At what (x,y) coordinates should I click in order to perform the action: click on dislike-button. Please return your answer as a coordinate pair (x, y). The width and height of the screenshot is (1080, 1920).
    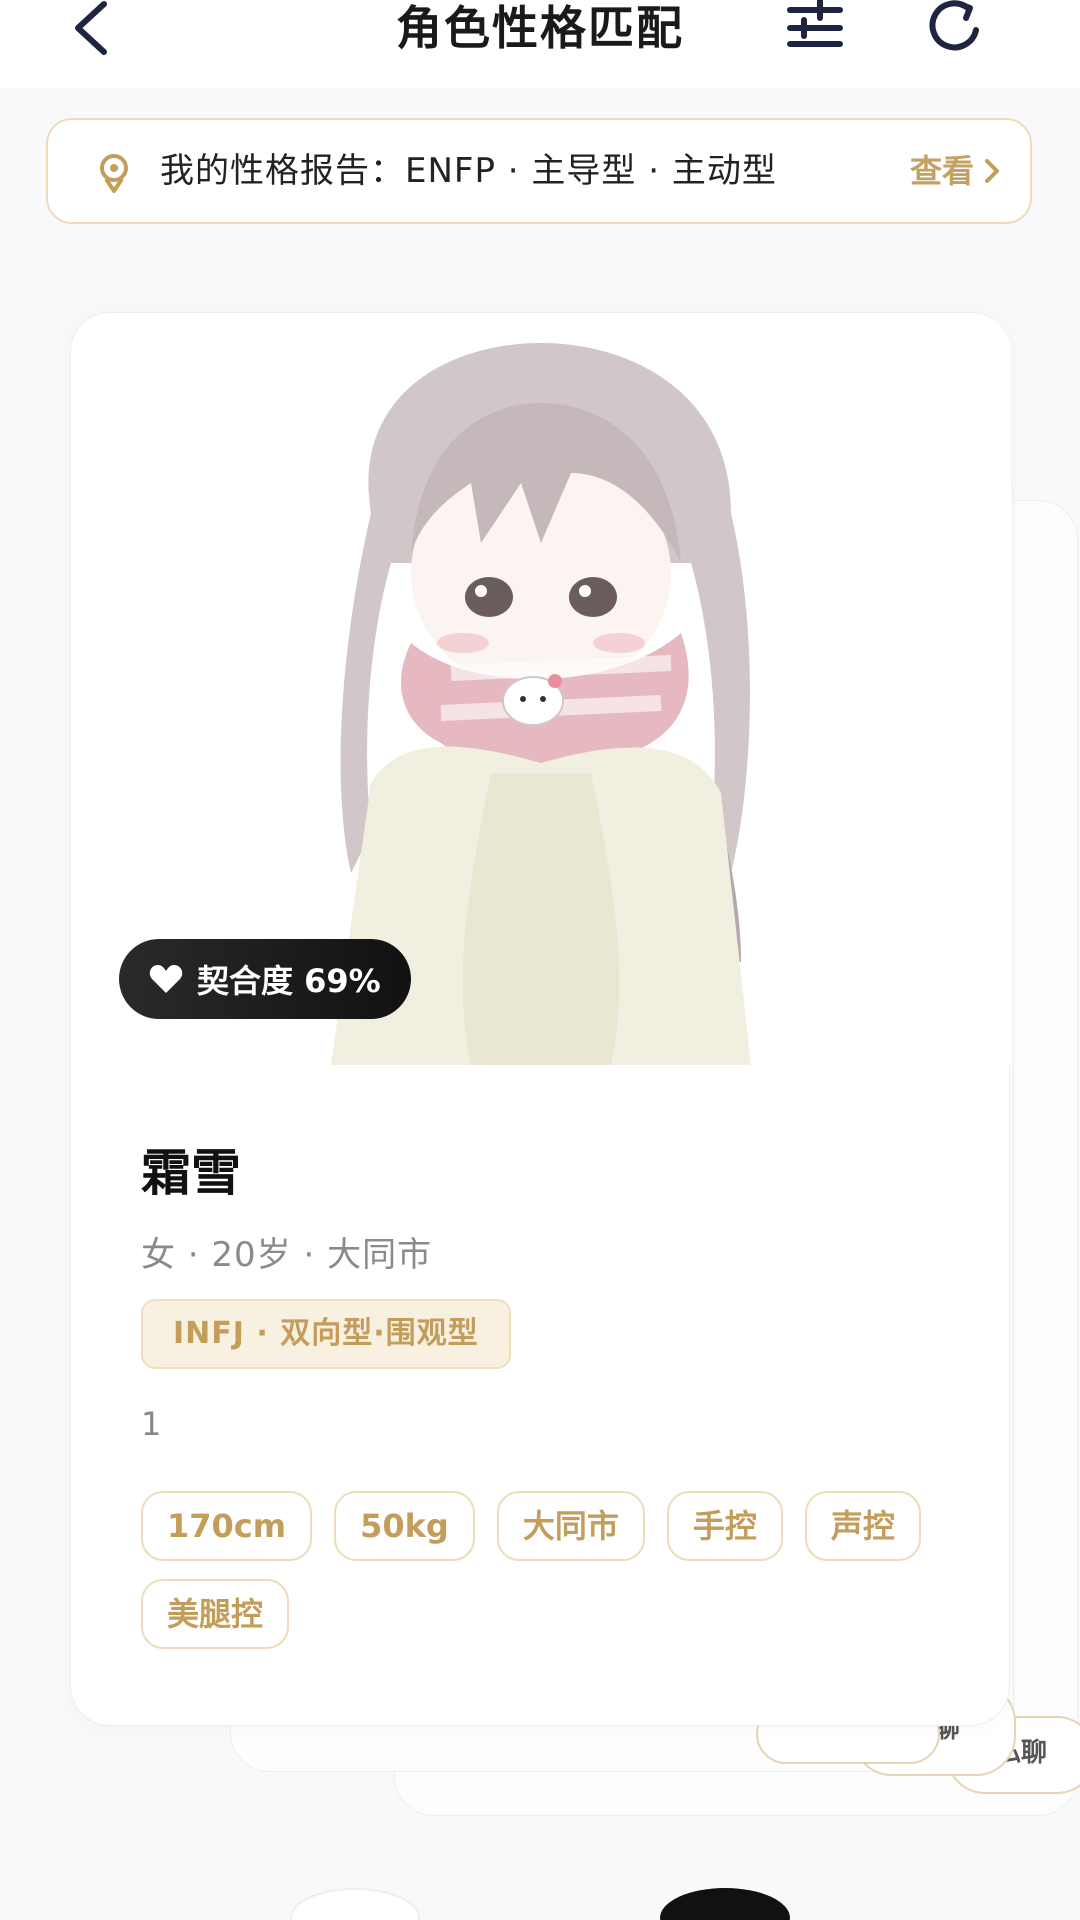
    Looking at the image, I should click on (355, 1904).